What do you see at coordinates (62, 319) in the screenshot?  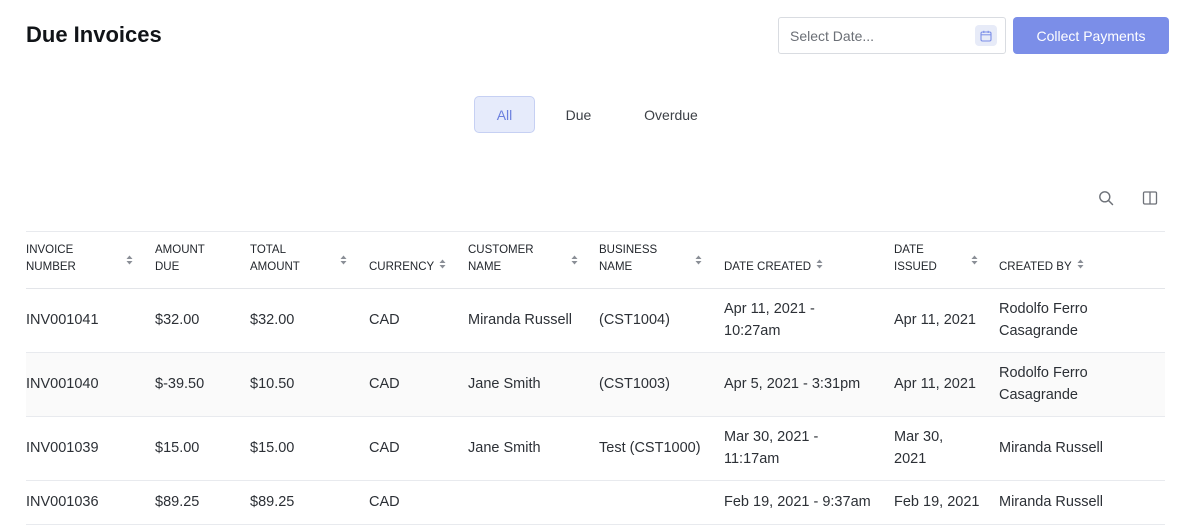 I see `cell-invoice-number: INV001041` at bounding box center [62, 319].